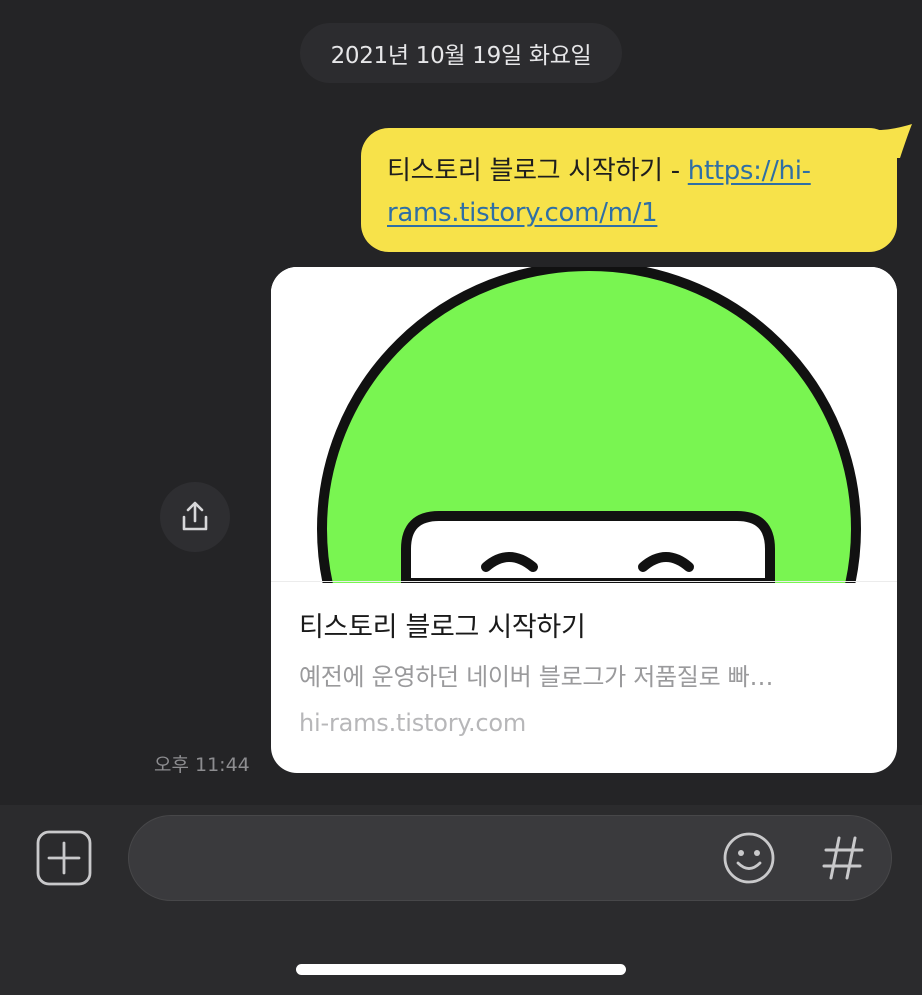 This screenshot has width=922, height=995. Describe the element at coordinates (413, 723) in the screenshot. I see `link-preview-domain: hi-rams.tistory.com` at that location.